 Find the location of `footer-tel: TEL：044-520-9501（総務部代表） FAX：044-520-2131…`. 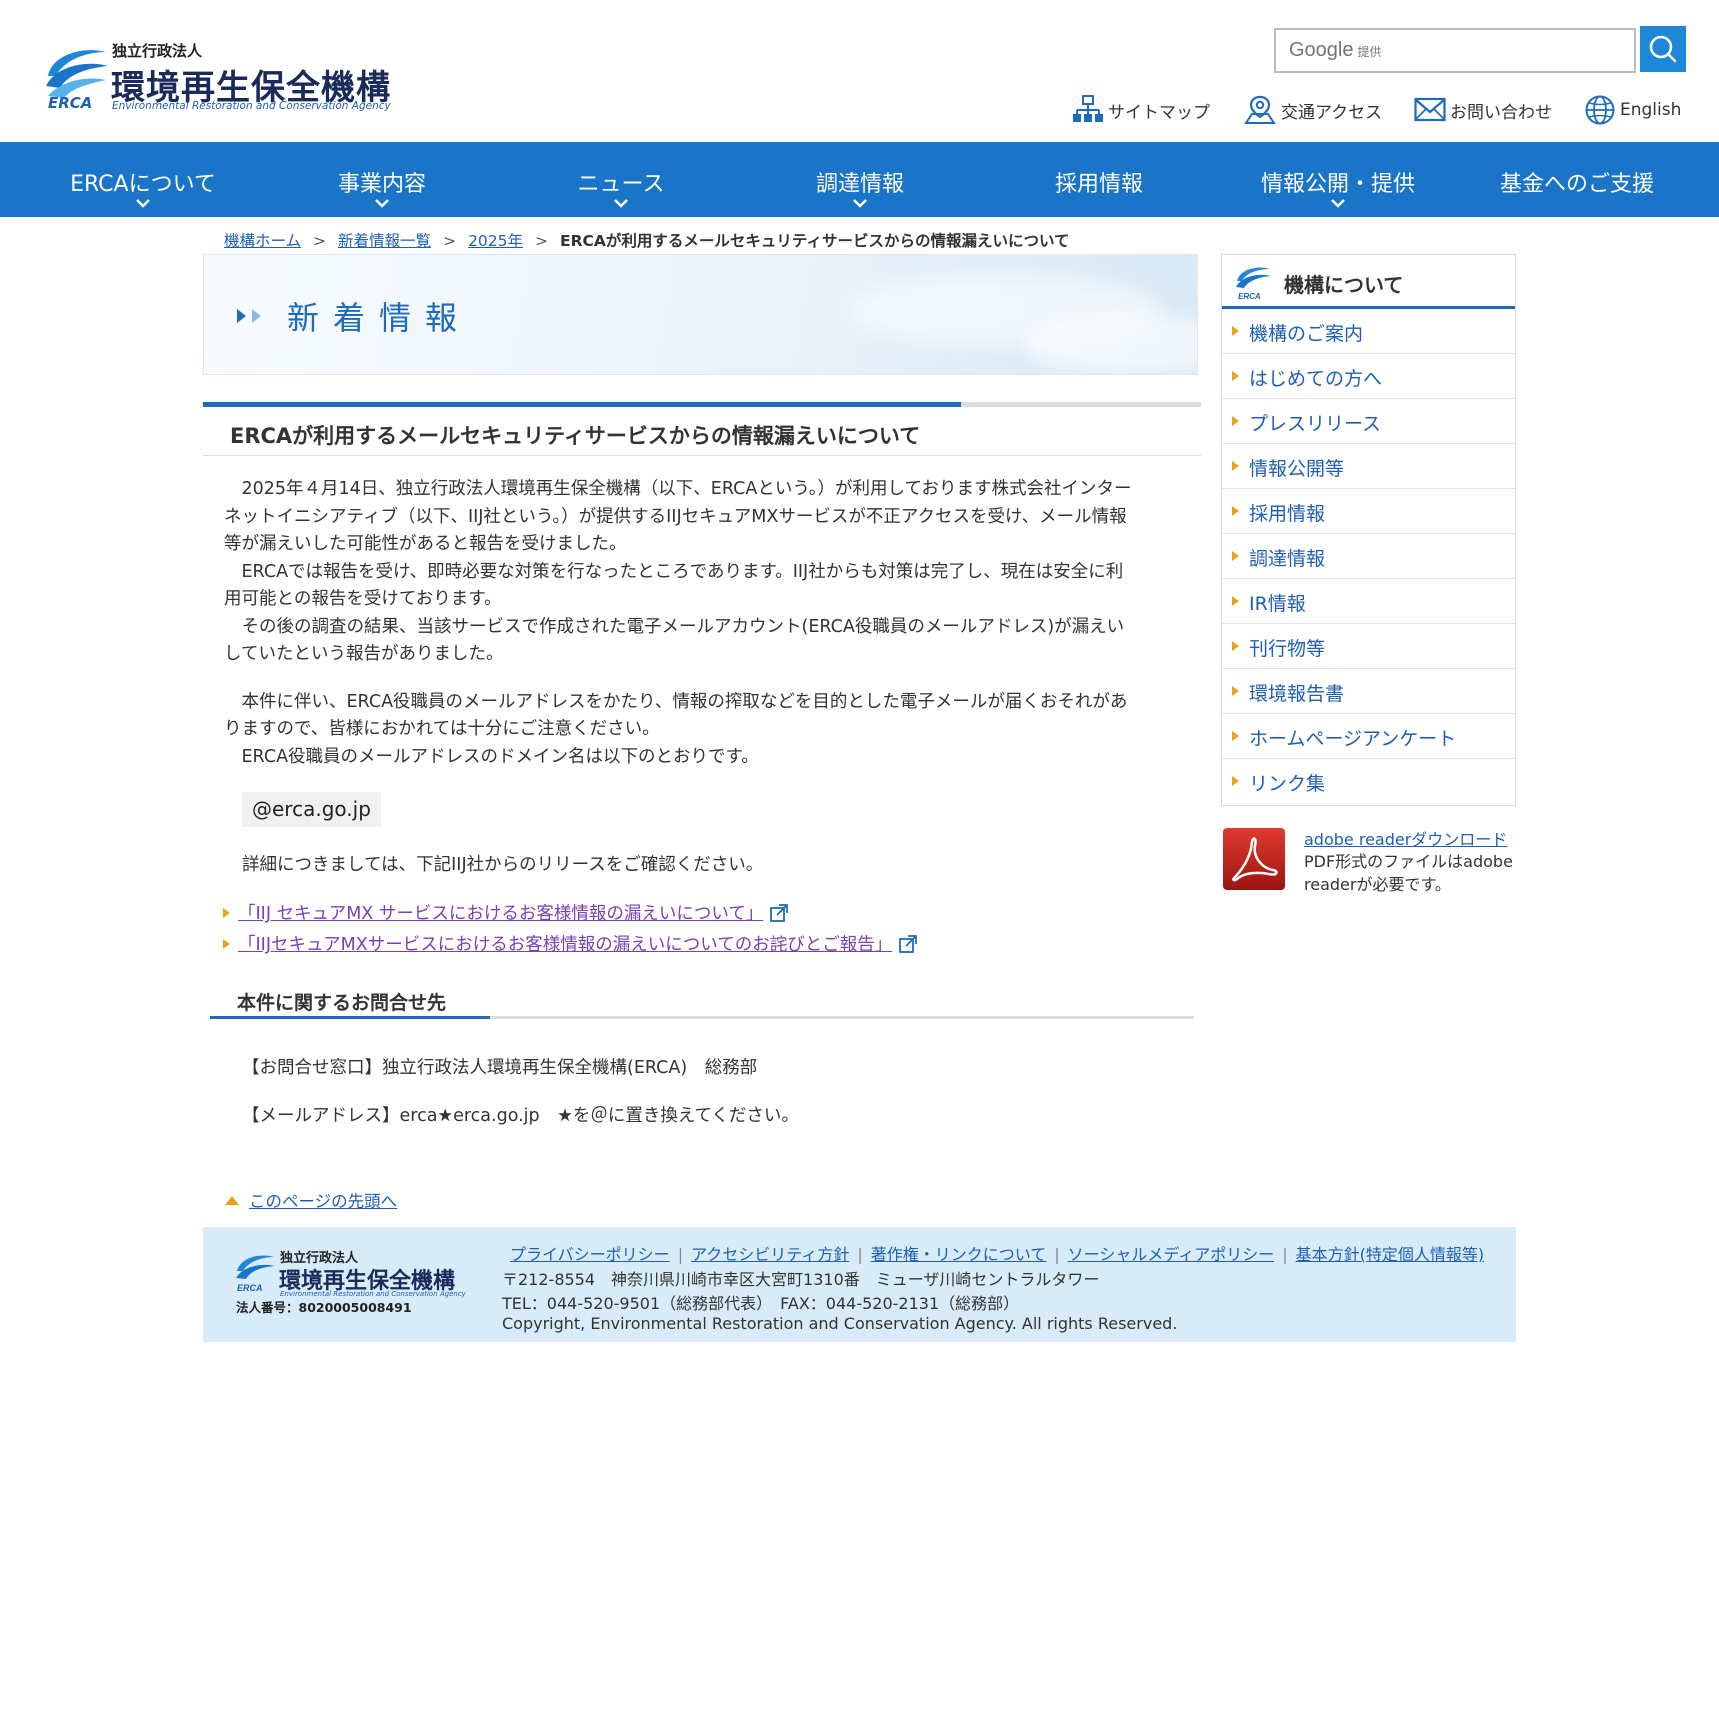

footer-tel: TEL：044-520-9501（総務部代表） FAX：044-520-2131… is located at coordinates (761, 1303).